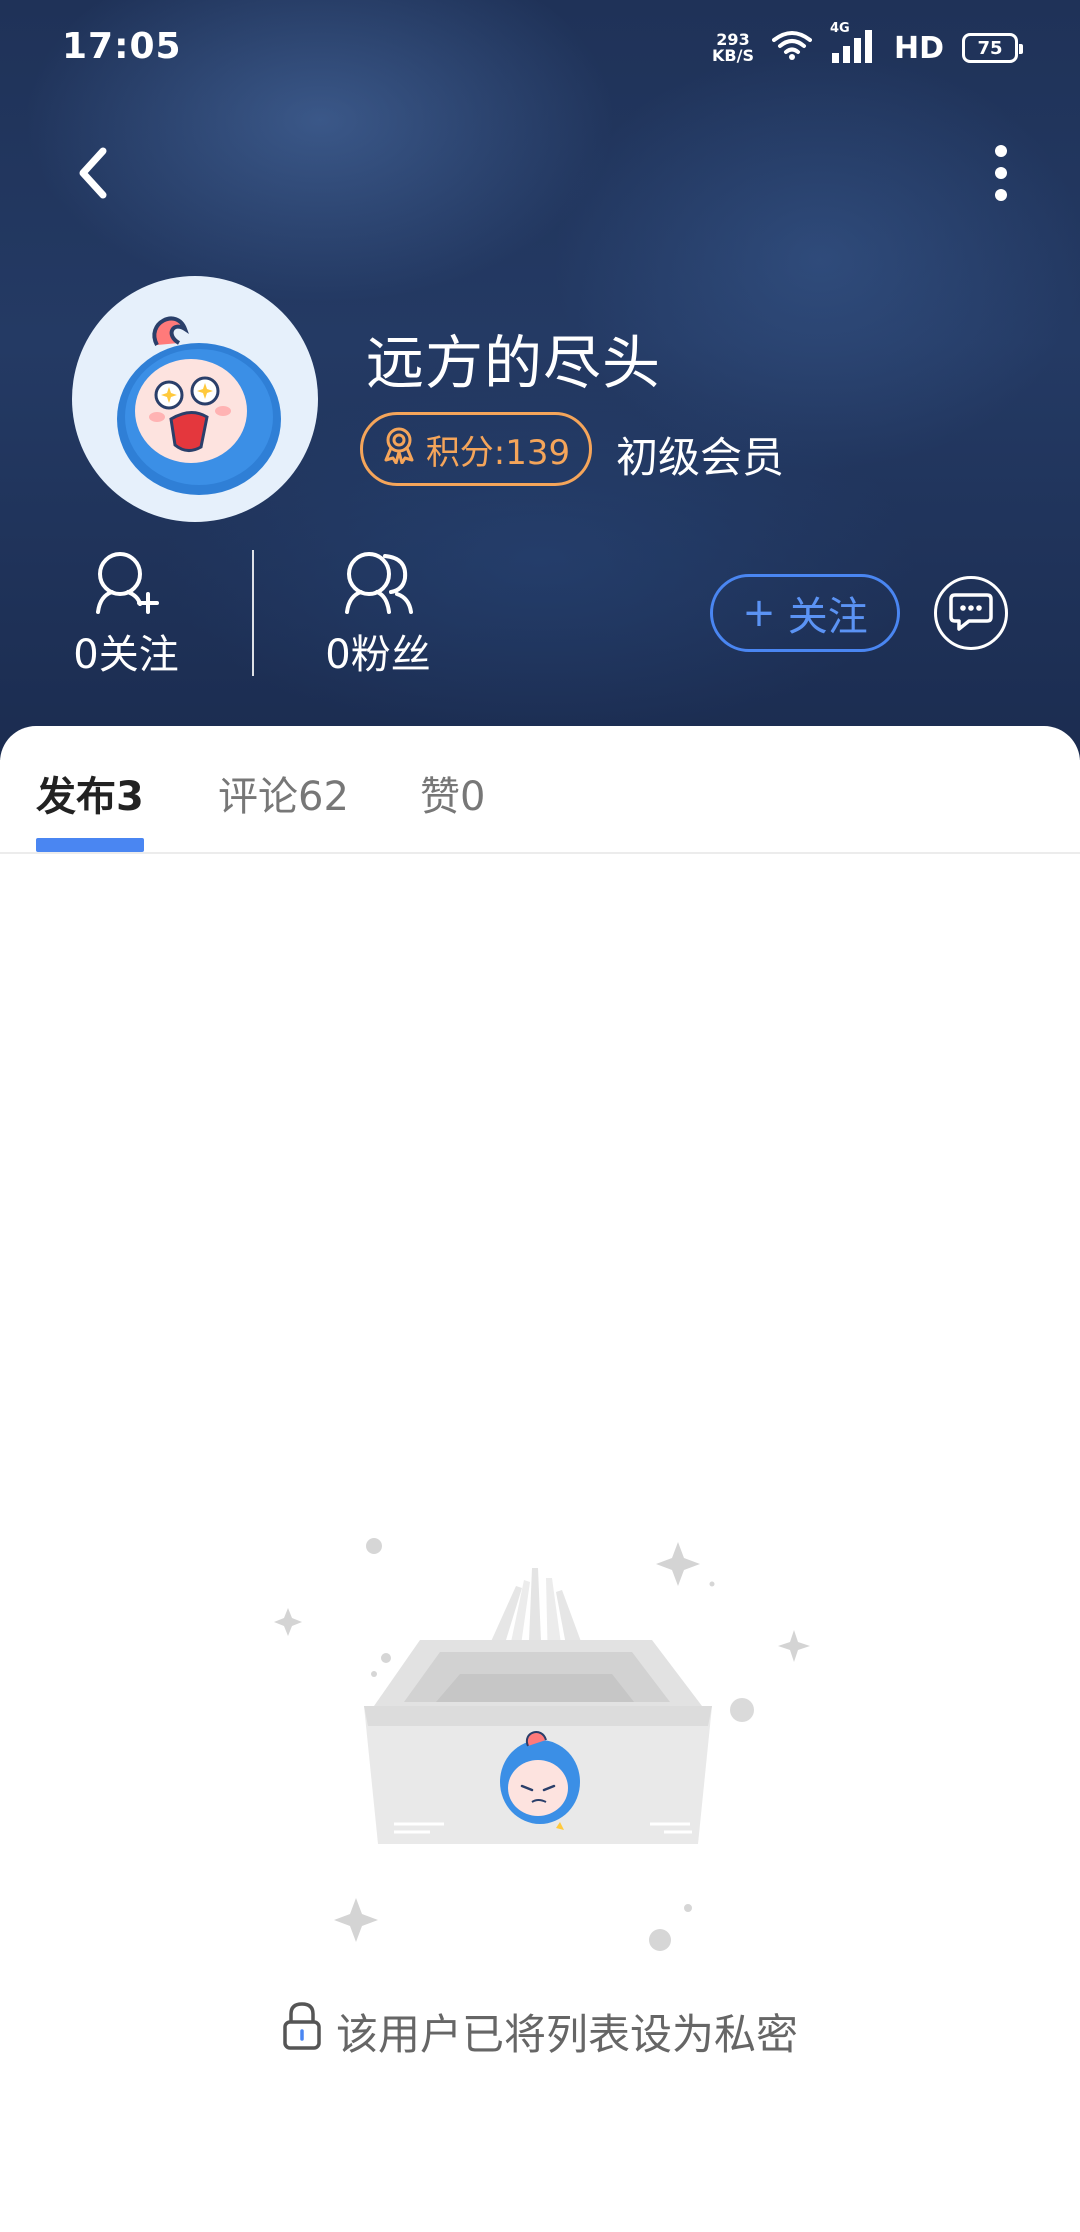  I want to click on username: 远方的尽头, so click(514, 363).